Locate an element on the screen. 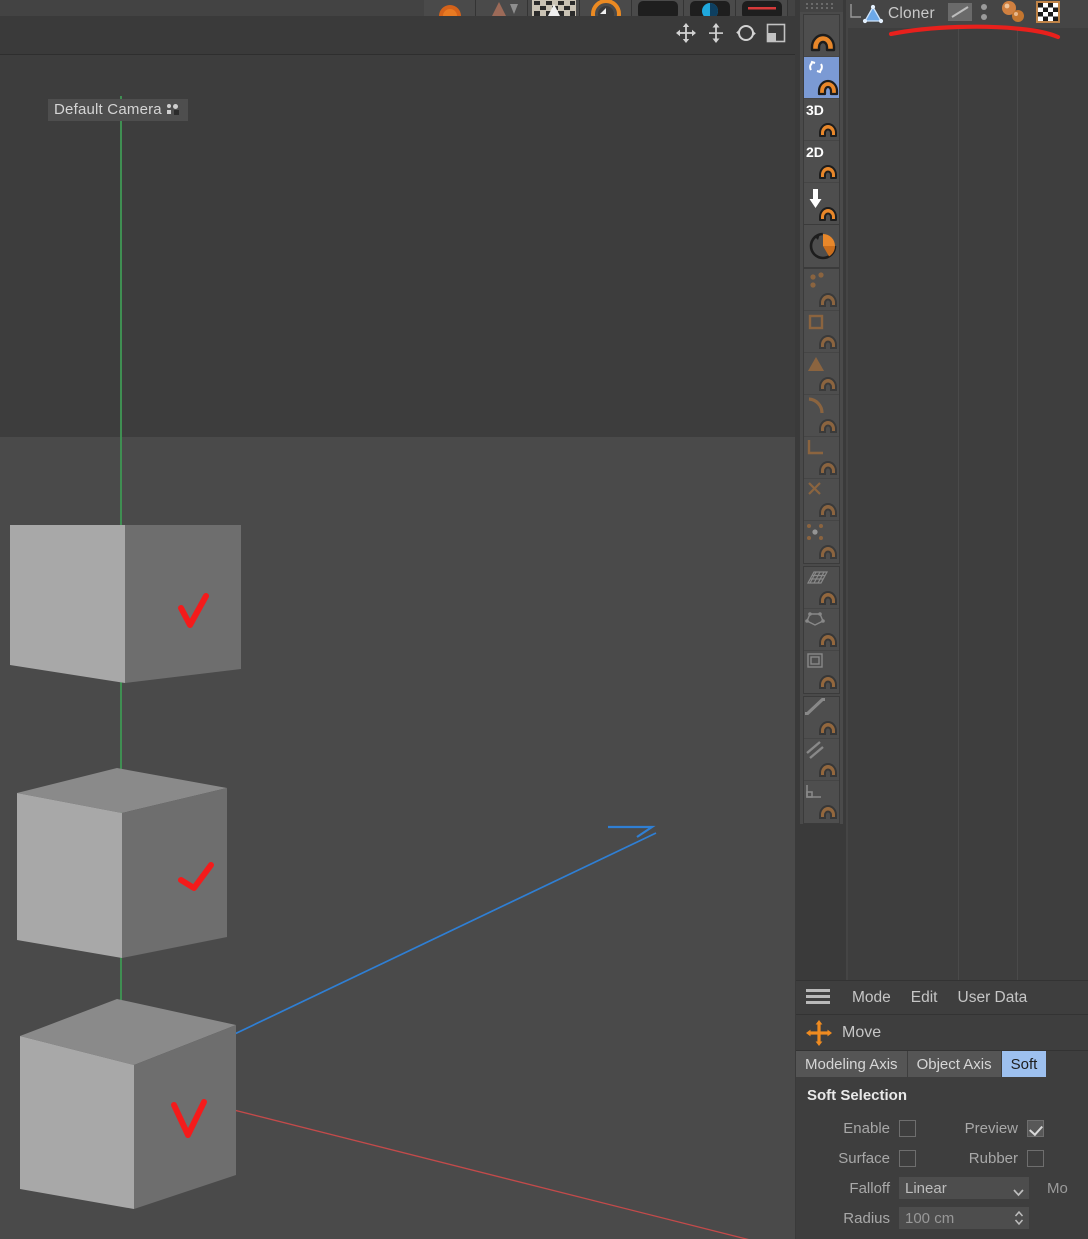  radius-value: 100 cm is located at coordinates (930, 1218).